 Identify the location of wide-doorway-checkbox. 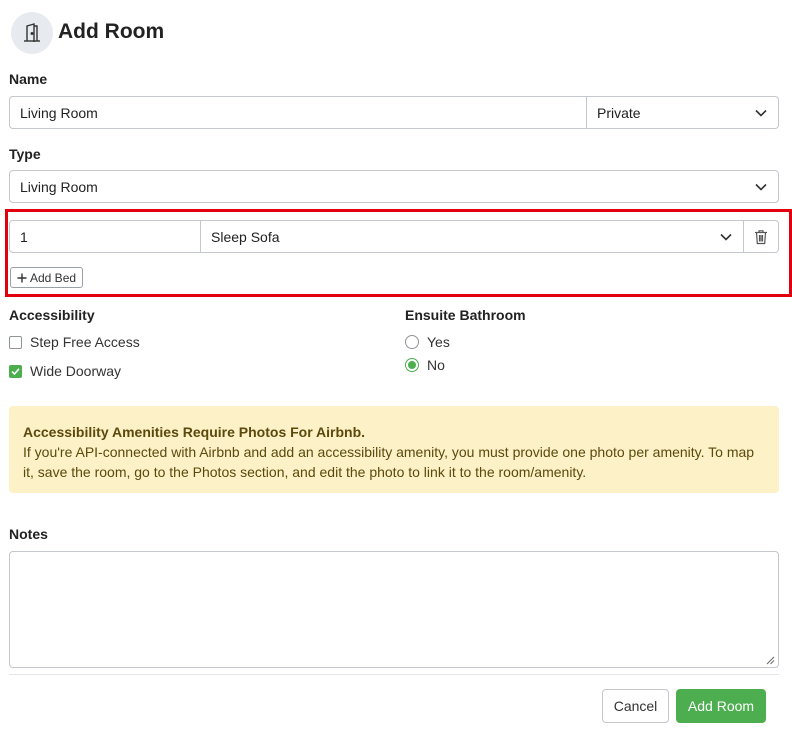
(15, 371).